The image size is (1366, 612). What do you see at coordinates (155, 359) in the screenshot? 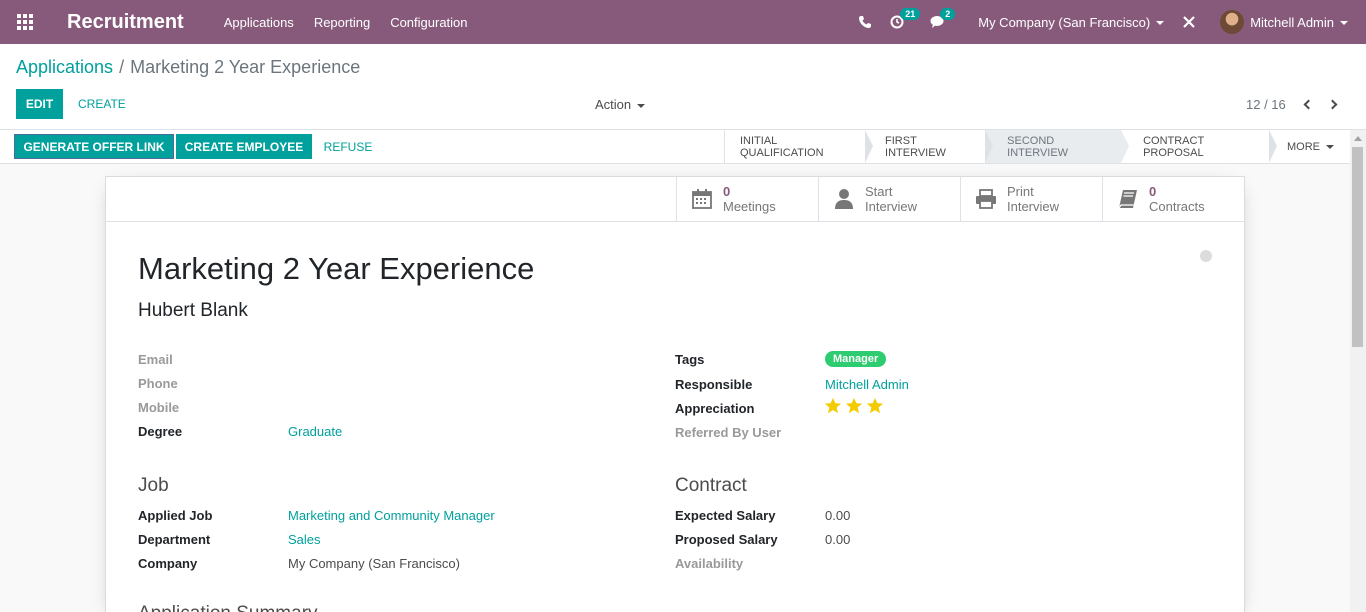
I see `email-label: Email` at bounding box center [155, 359].